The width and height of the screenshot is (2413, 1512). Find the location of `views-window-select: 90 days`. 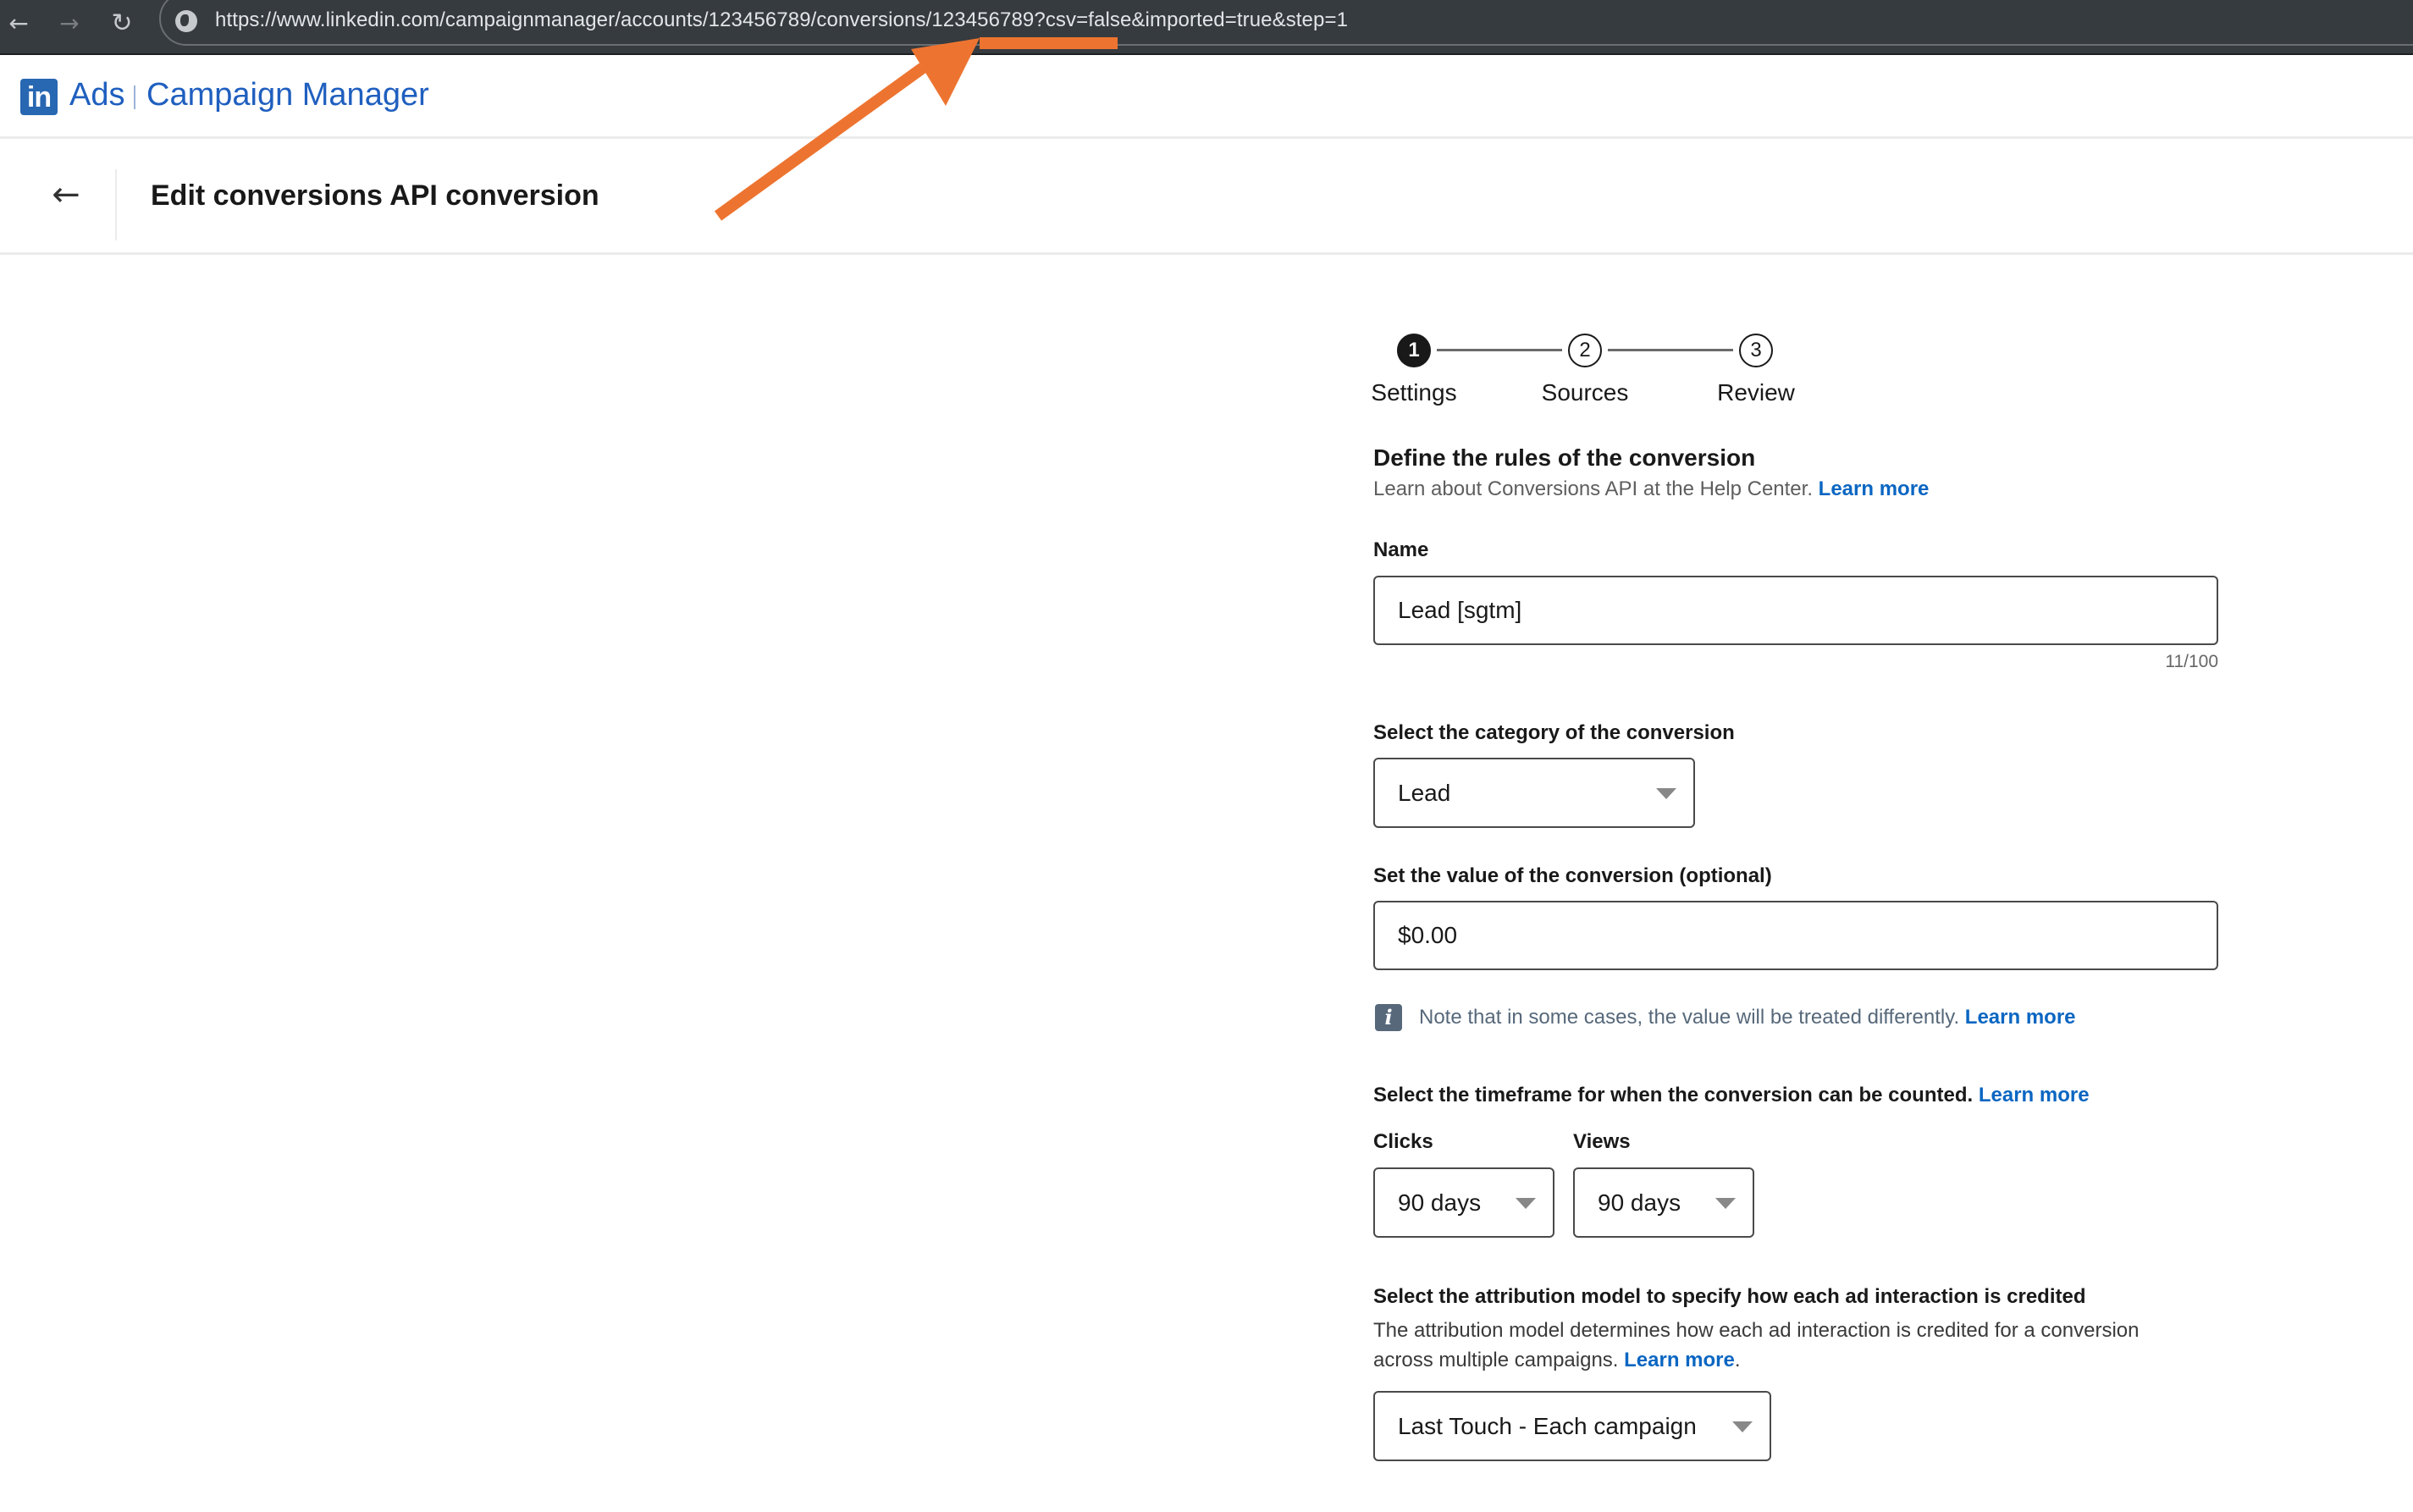

views-window-select: 90 days is located at coordinates (1663, 1202).